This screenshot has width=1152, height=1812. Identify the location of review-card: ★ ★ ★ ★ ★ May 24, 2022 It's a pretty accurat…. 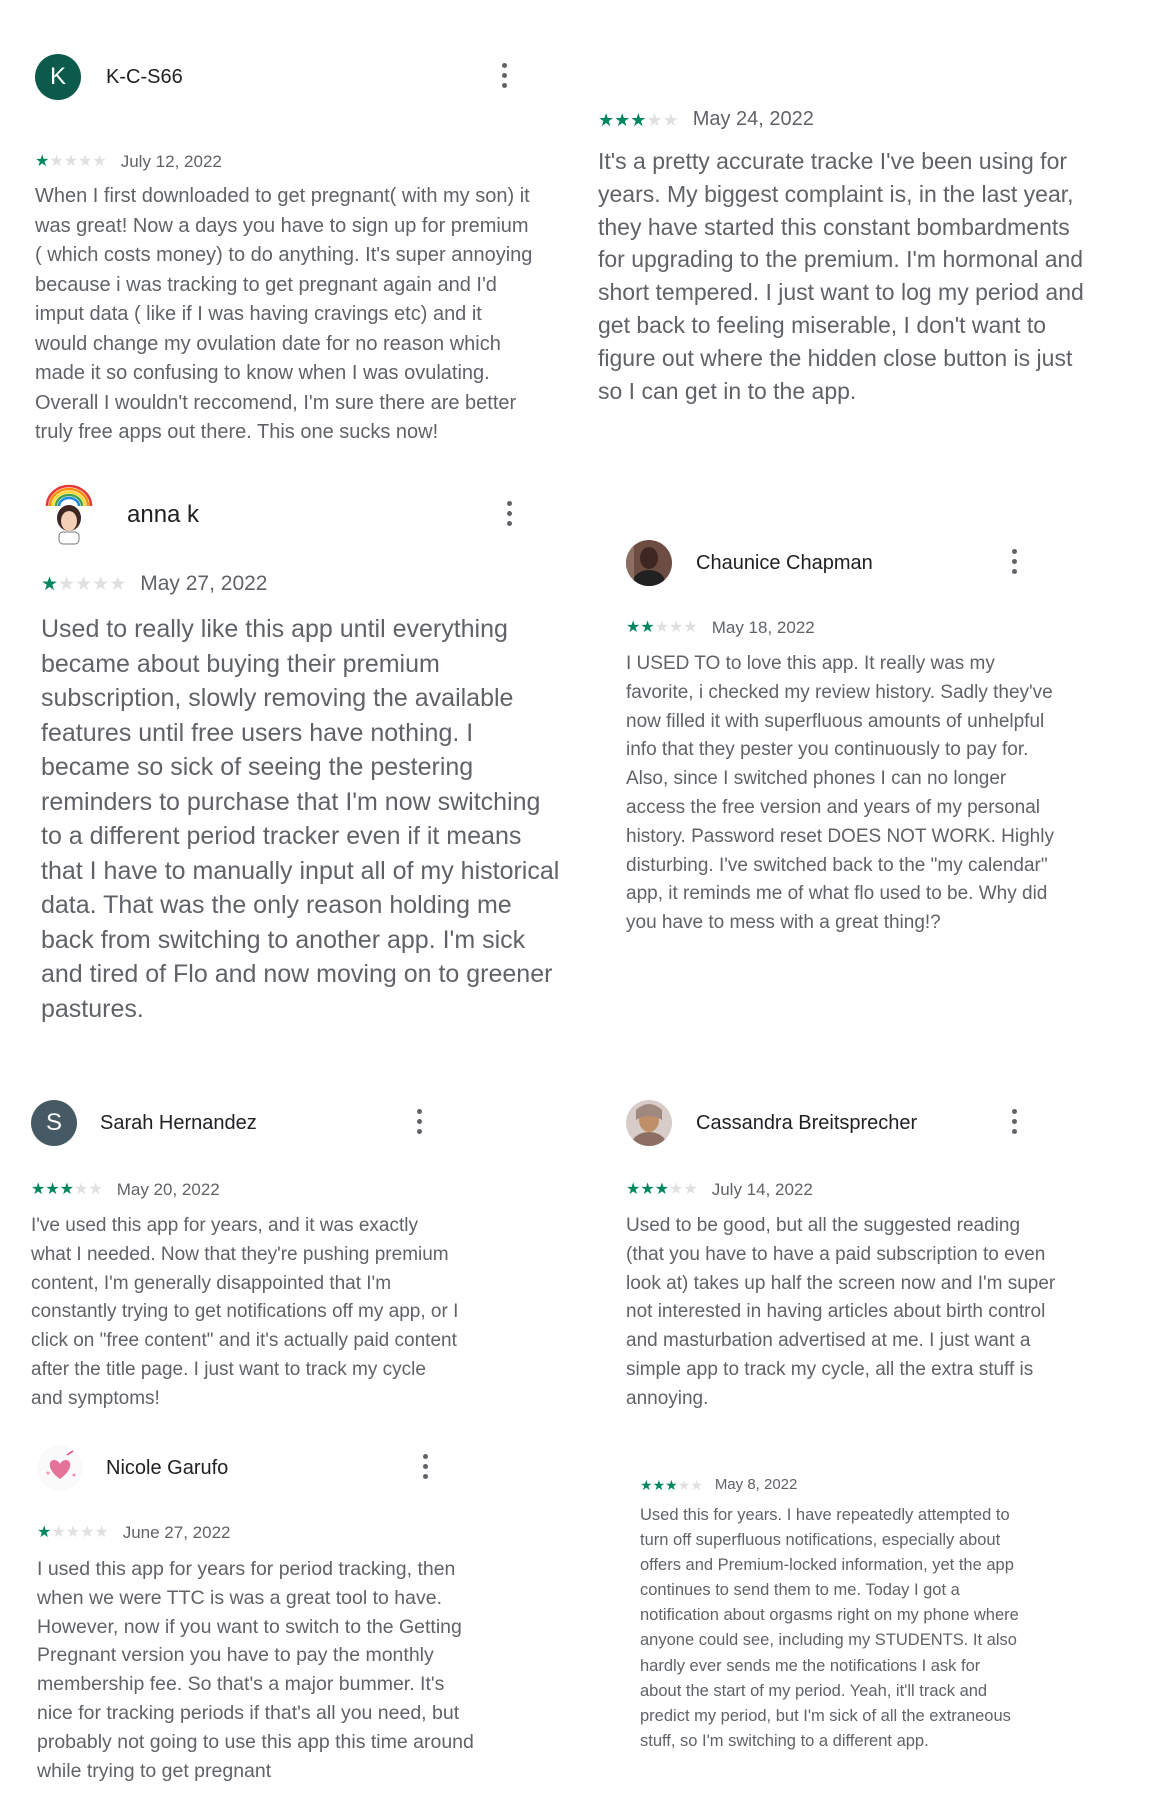
(845, 257).